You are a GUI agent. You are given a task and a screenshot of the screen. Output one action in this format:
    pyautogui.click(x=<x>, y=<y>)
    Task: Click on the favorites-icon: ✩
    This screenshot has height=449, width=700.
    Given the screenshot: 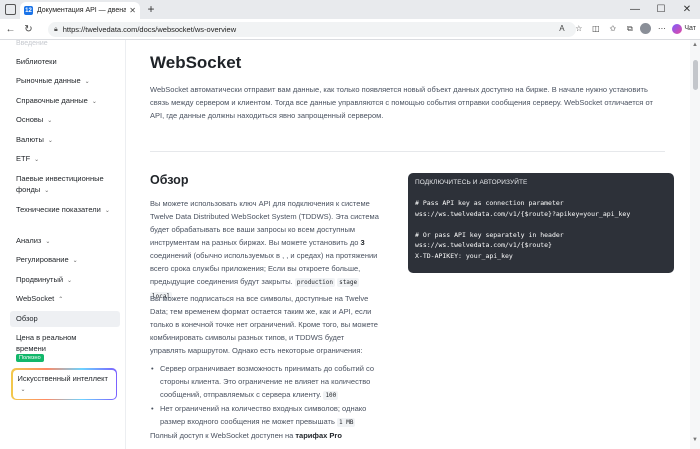 What is the action you would take?
    pyautogui.click(x=612, y=28)
    